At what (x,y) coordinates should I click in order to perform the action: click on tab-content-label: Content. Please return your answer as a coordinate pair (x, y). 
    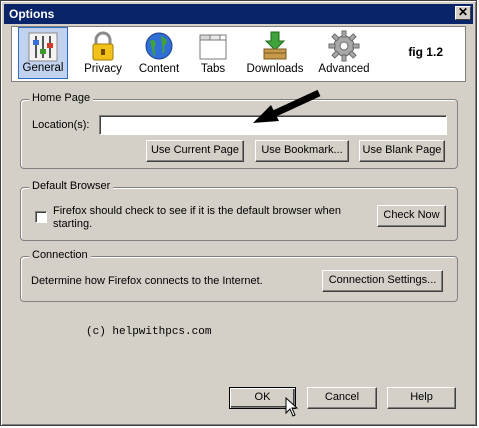
    Looking at the image, I should click on (159, 69).